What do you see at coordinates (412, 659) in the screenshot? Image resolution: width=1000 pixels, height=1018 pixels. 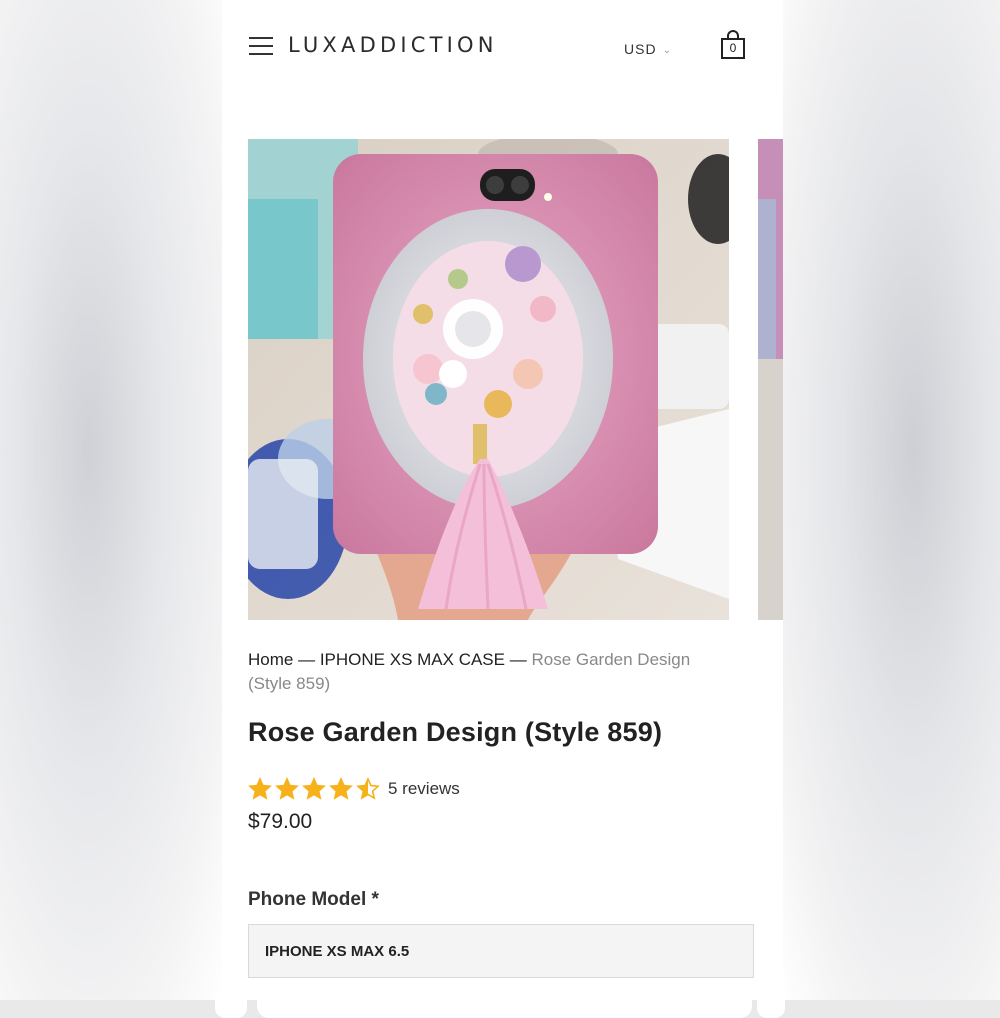 I see `breadcrumb-collection: IPHONE XS MAX CASE` at bounding box center [412, 659].